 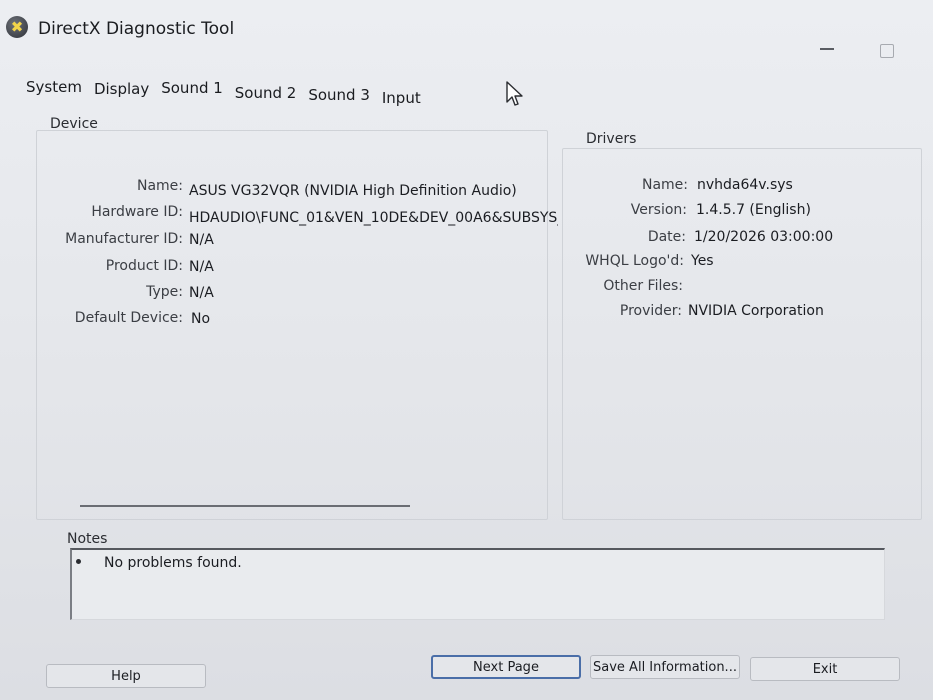 What do you see at coordinates (173, 563) in the screenshot?
I see `note-item: No problems found.` at bounding box center [173, 563].